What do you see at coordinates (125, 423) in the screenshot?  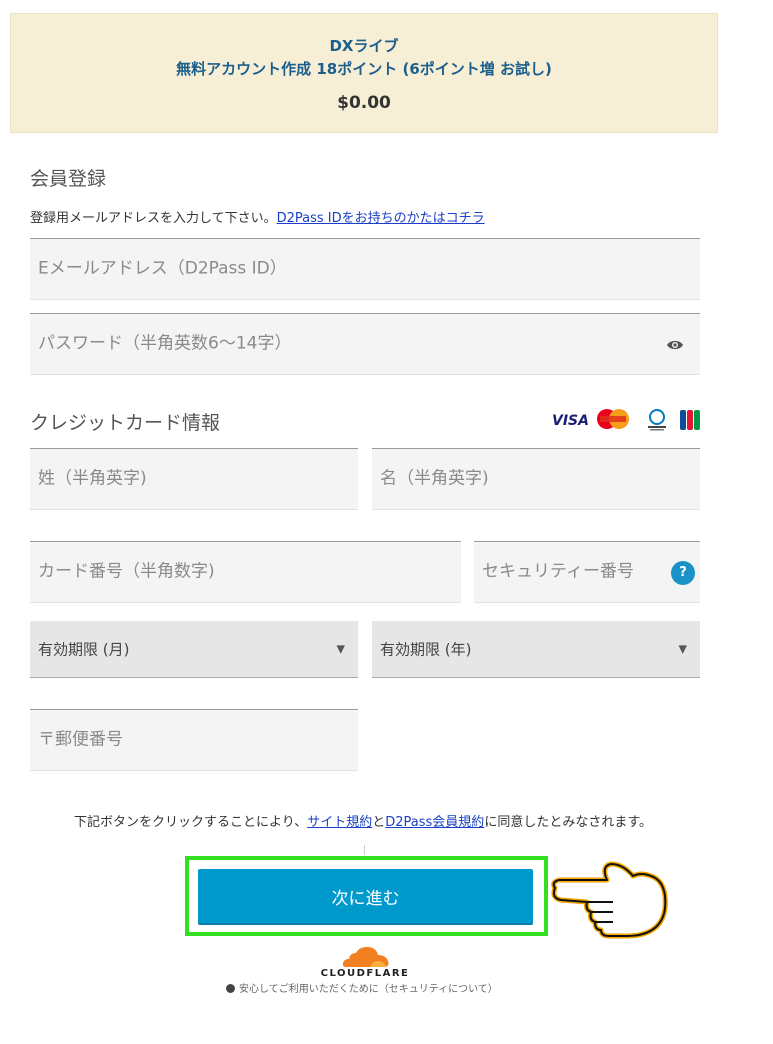 I see `credit-card-title: クレジットカード情報` at bounding box center [125, 423].